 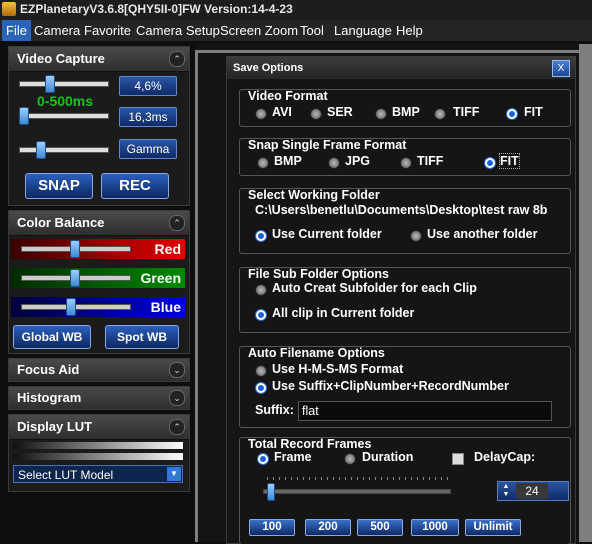 What do you see at coordinates (406, 163) in the screenshot?
I see `snap-format-tiff-radio` at bounding box center [406, 163].